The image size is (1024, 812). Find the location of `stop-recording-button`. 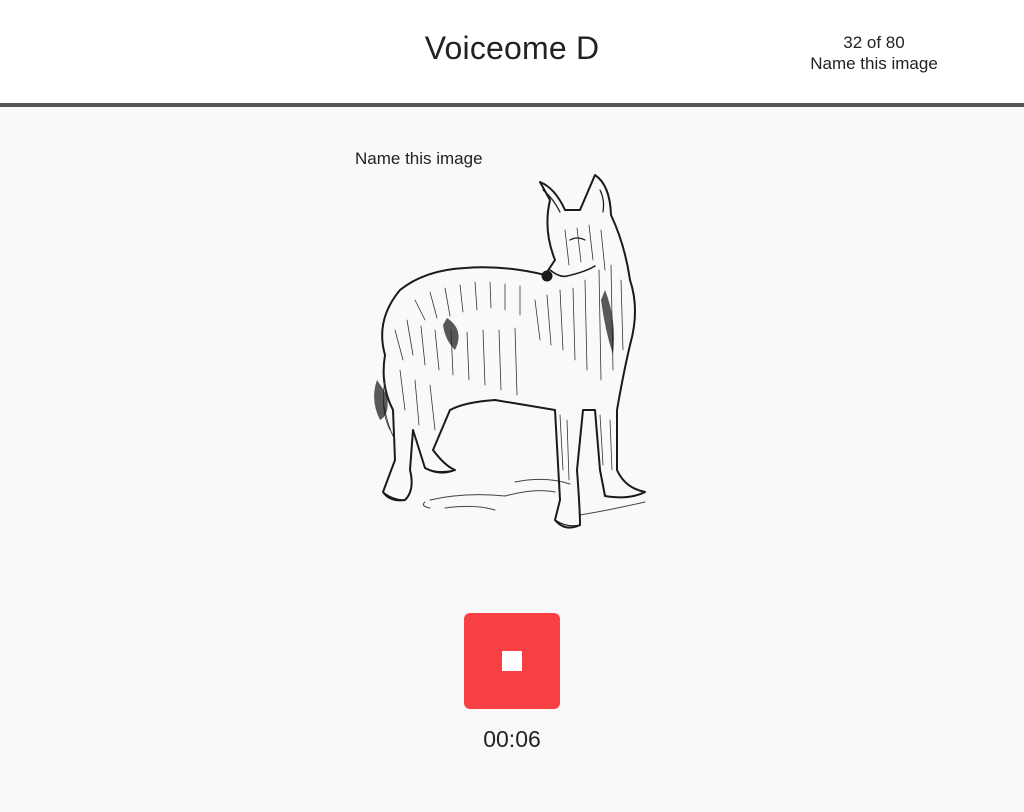

stop-recording-button is located at coordinates (512, 661).